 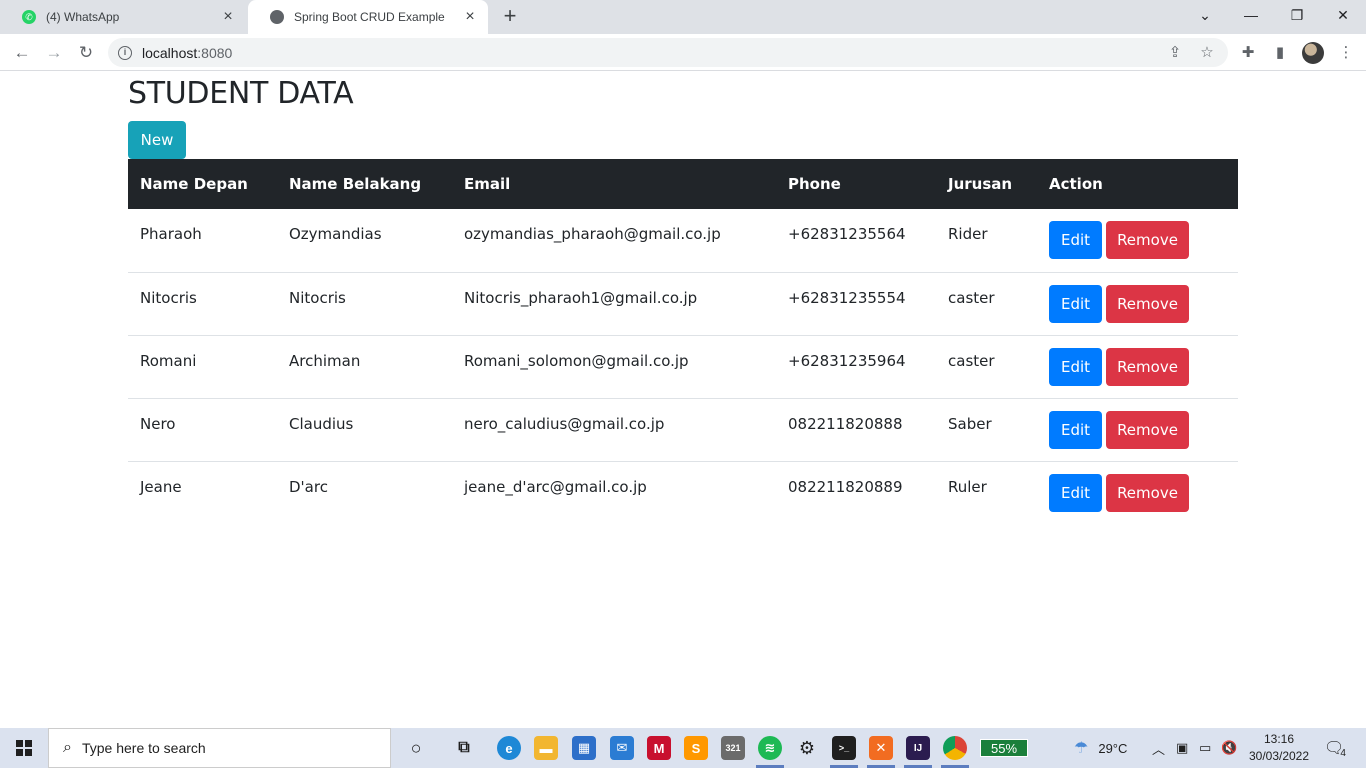 What do you see at coordinates (1279, 756) in the screenshot?
I see `clock-date: 30/03/2022` at bounding box center [1279, 756].